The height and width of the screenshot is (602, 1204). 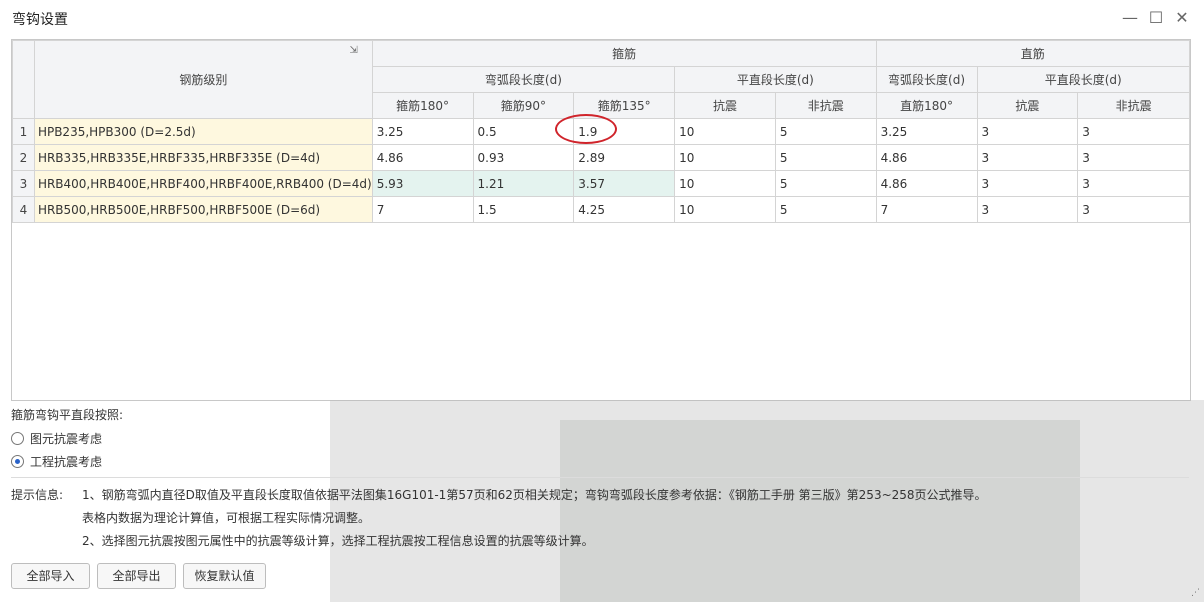 What do you see at coordinates (523, 183) in the screenshot?
I see `value-cell: 1.21` at bounding box center [523, 183].